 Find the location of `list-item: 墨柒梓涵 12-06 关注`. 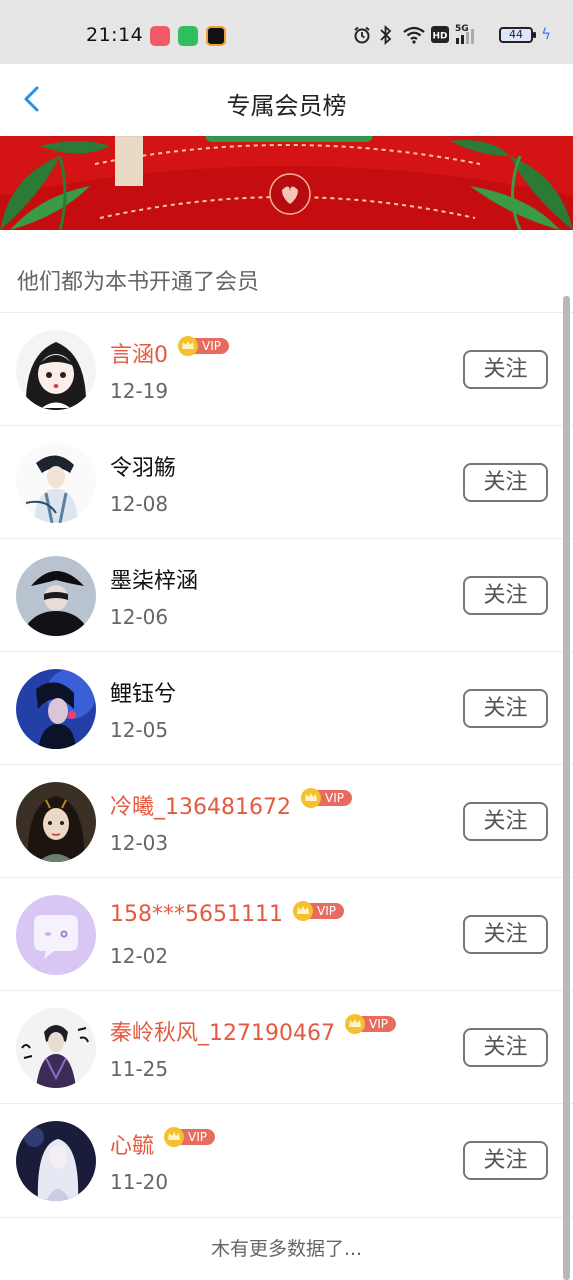

list-item: 墨柒梓涵 12-06 关注 is located at coordinates (286, 594).